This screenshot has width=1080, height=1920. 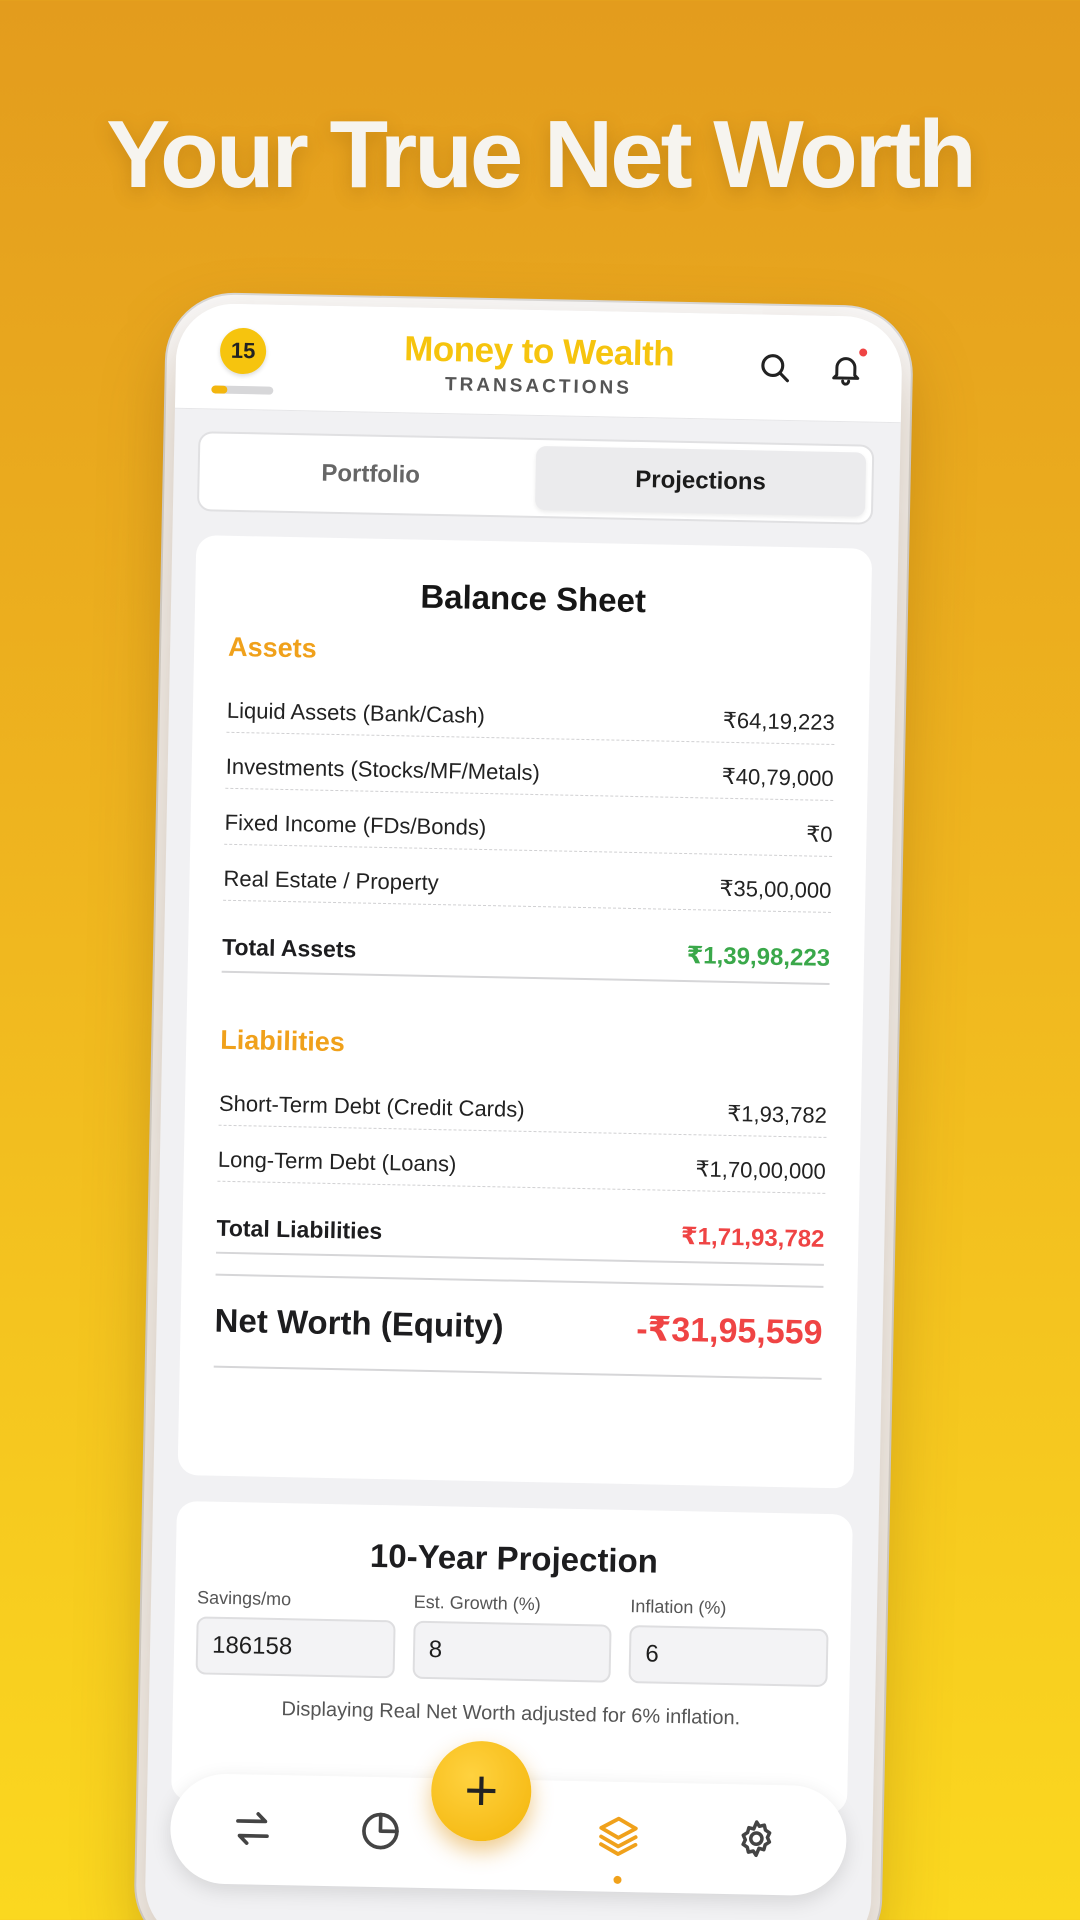 I want to click on asset-label: Liquid Assets (Bank/Cash), so click(x=356, y=712).